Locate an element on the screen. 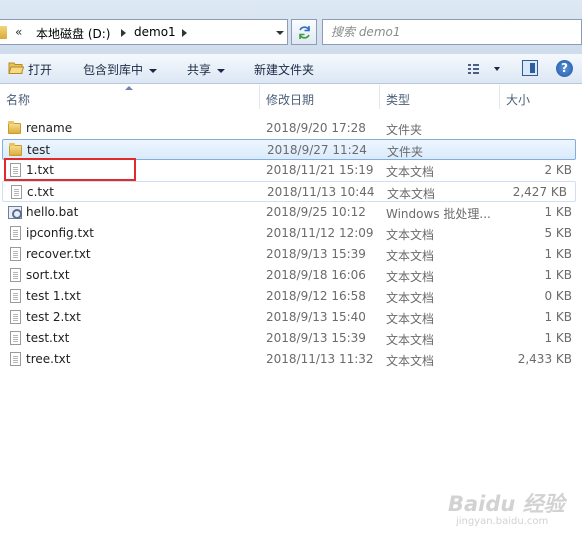  file-name: c.txt is located at coordinates (40, 192).